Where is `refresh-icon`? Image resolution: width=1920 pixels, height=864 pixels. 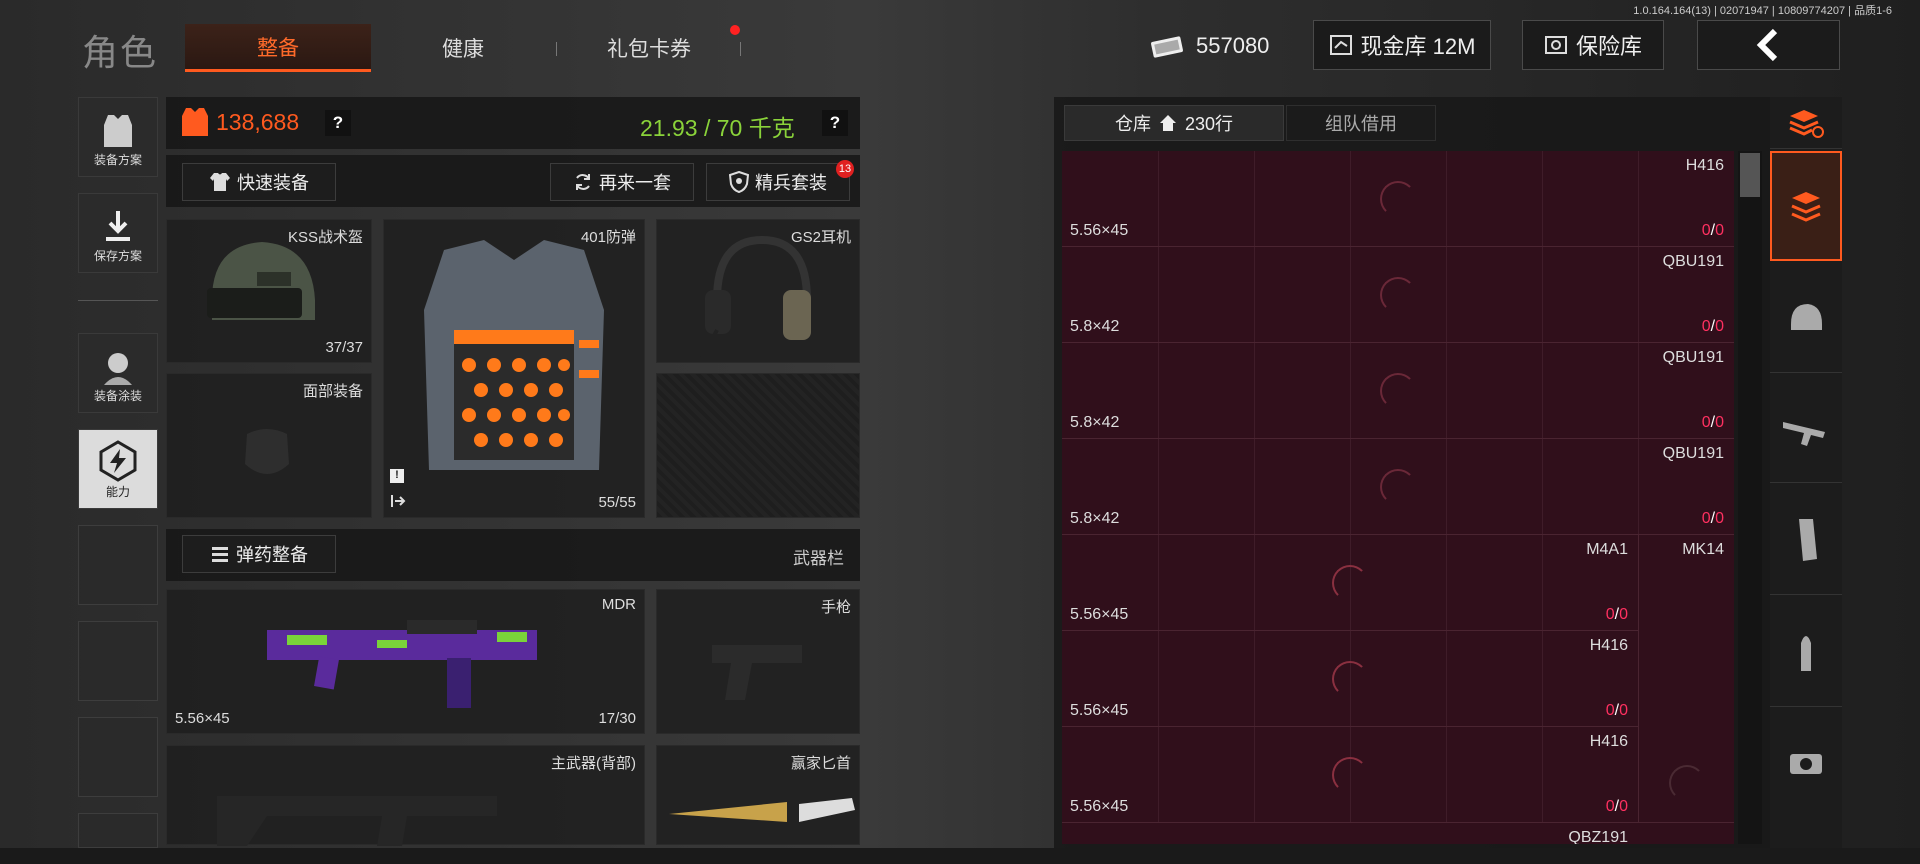
refresh-icon is located at coordinates (583, 182).